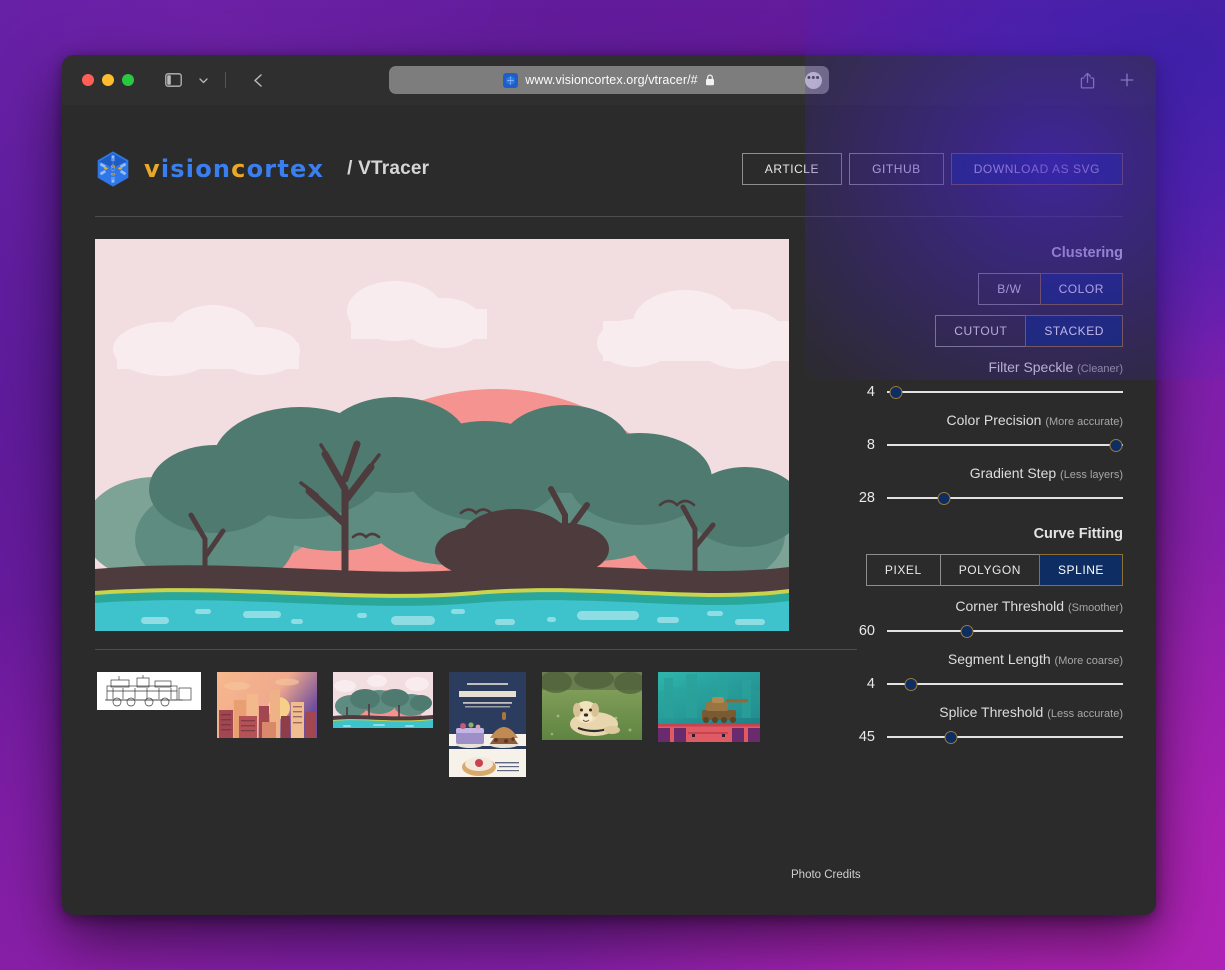  Describe the element at coordinates (1005, 498) in the screenshot. I see `gradient-step-slider` at that location.